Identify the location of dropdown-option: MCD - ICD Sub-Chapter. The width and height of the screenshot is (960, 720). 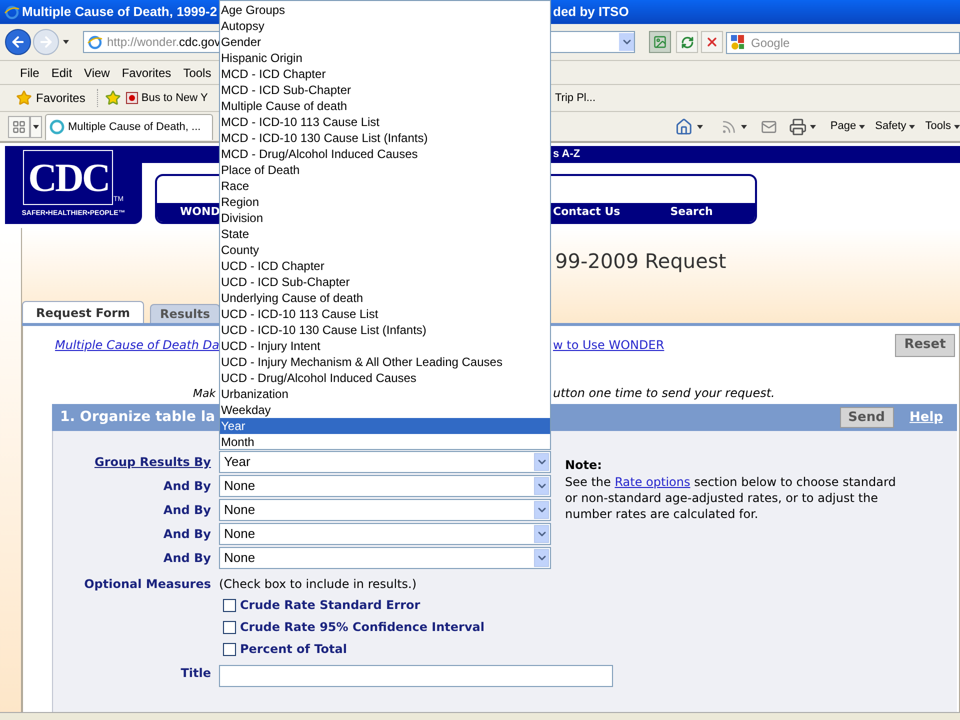
(385, 90).